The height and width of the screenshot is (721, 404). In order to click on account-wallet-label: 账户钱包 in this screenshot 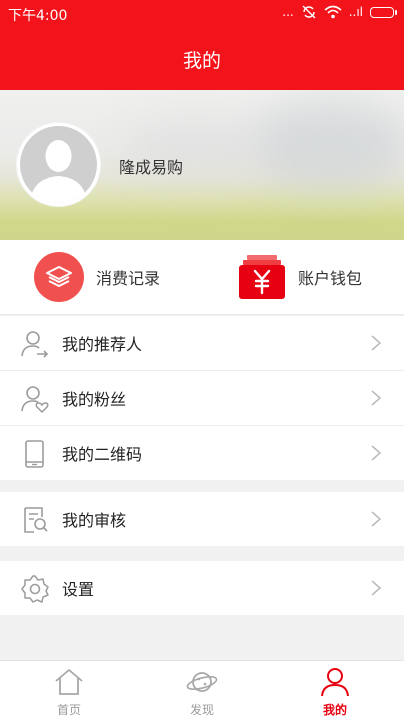, I will do `click(330, 278)`.